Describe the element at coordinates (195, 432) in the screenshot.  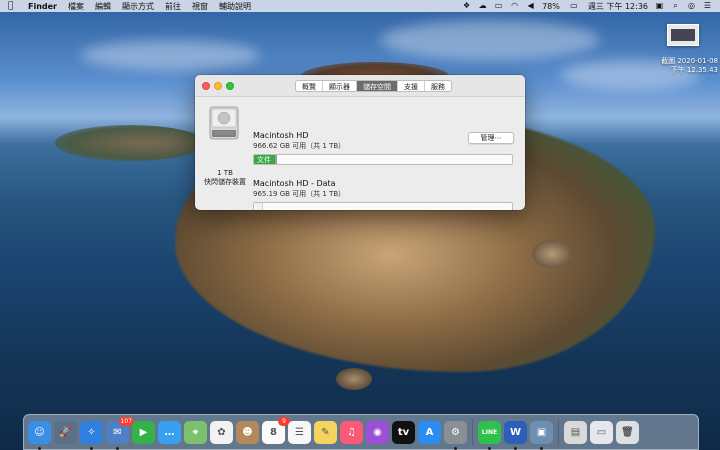
I see `dock-maps-icon: ⌖` at that location.